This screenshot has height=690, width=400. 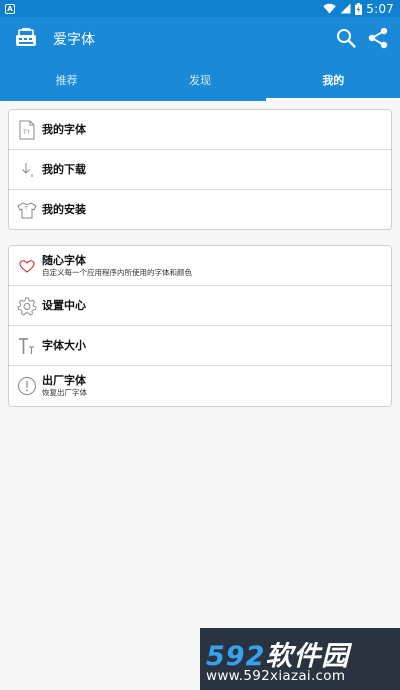 What do you see at coordinates (200, 8) in the screenshot?
I see `status-bar: A 5:07` at bounding box center [200, 8].